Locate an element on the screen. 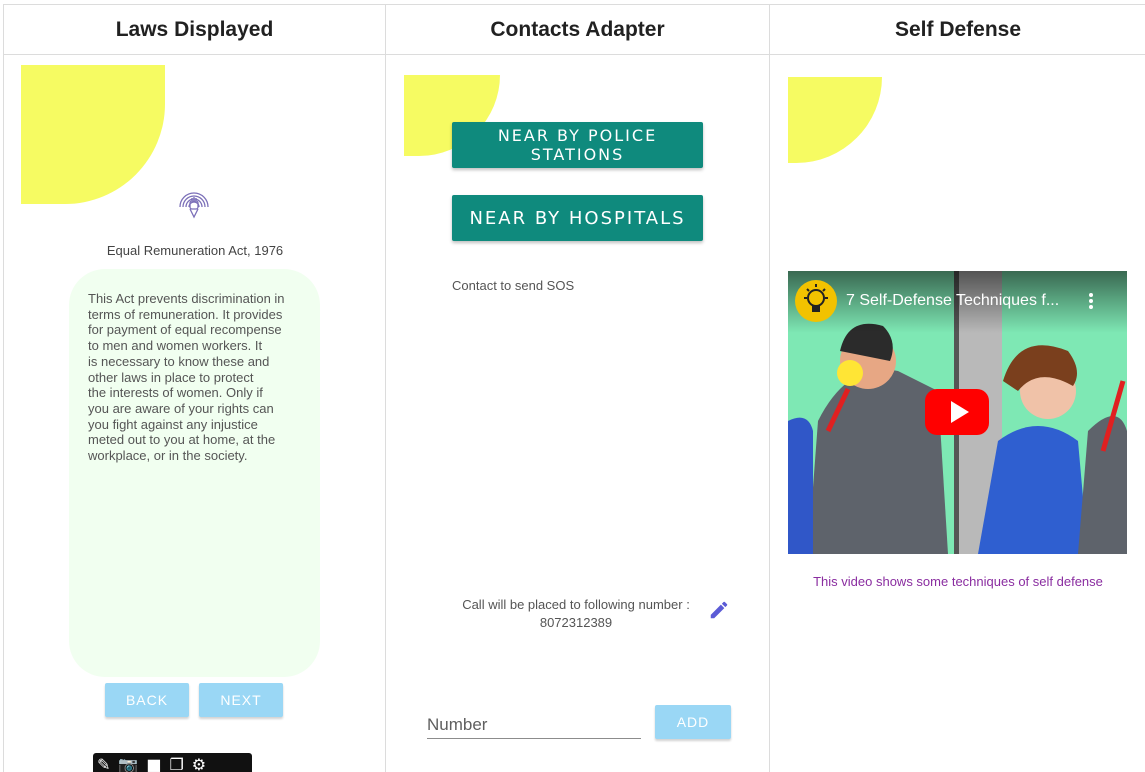  raised-fist-signal-icon is located at coordinates (194, 205).